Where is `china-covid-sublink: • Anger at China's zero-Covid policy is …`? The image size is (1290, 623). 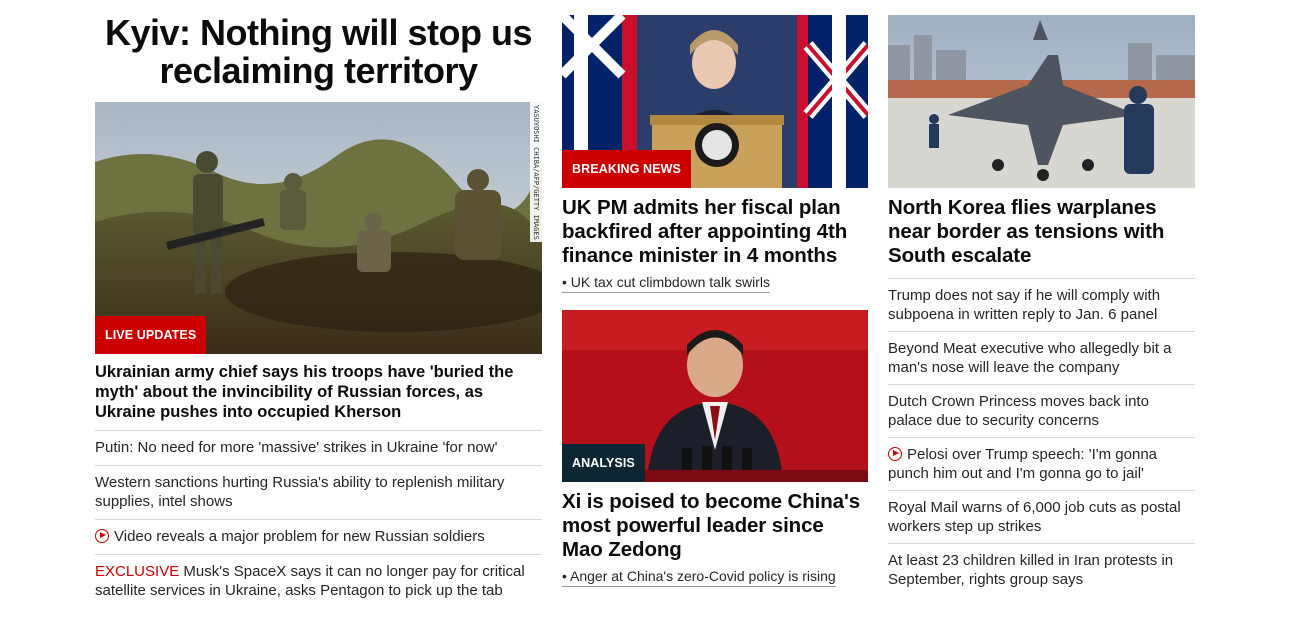 china-covid-sublink: • Anger at China's zero-Covid policy is … is located at coordinates (699, 577).